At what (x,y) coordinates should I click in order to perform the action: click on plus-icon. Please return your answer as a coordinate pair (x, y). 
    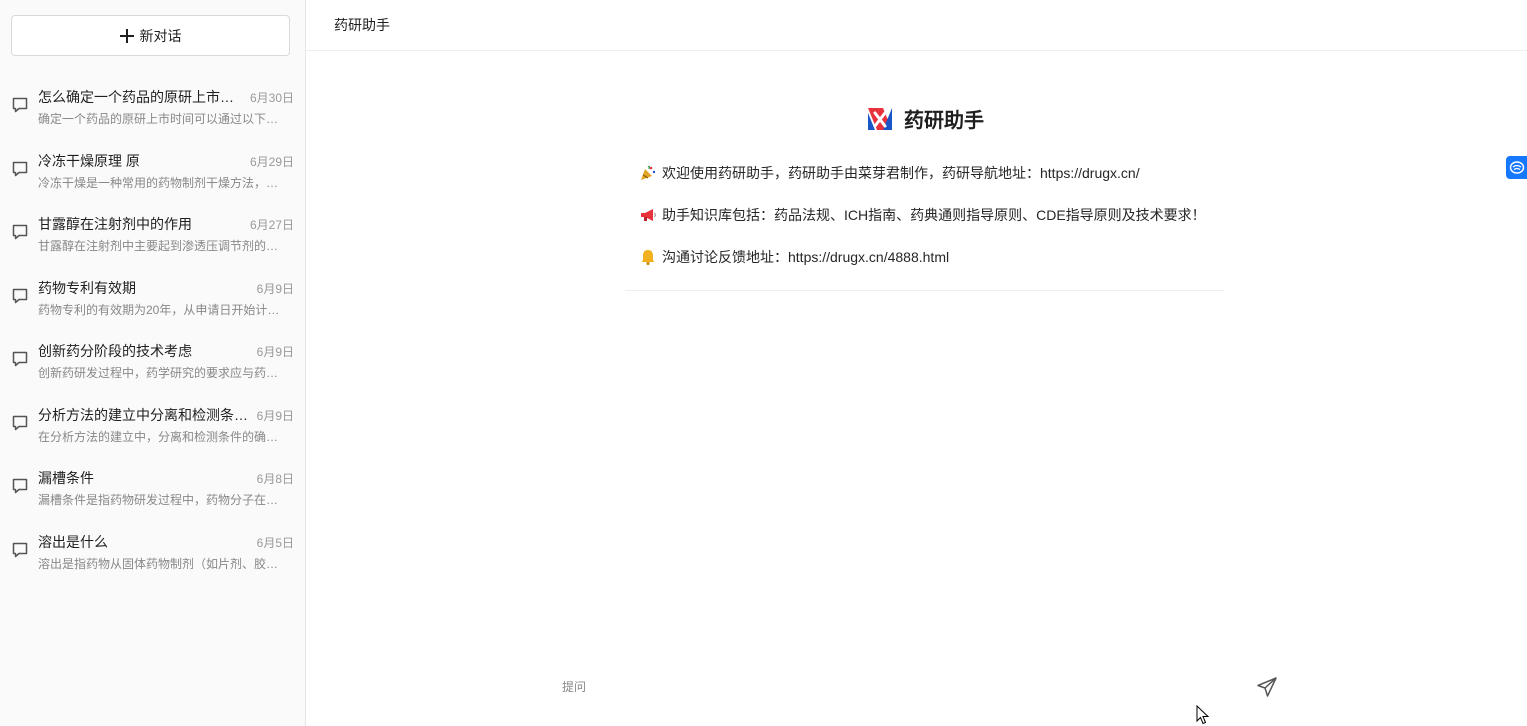
    Looking at the image, I should click on (126, 35).